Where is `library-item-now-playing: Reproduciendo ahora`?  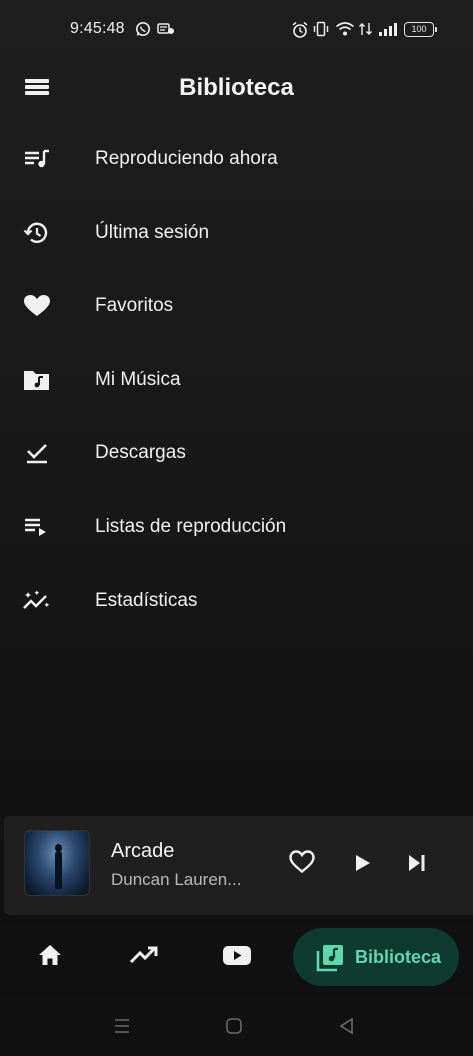
library-item-now-playing: Reproduciendo ahora is located at coordinates (236, 159).